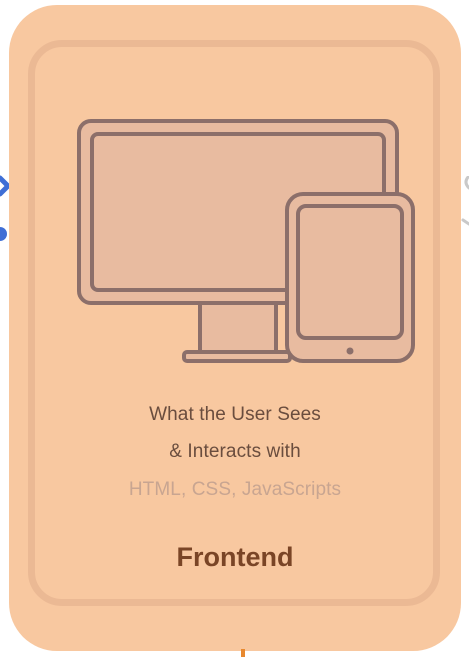 This screenshot has width=469, height=657. I want to click on description-line-2: & Interacts with, so click(235, 451).